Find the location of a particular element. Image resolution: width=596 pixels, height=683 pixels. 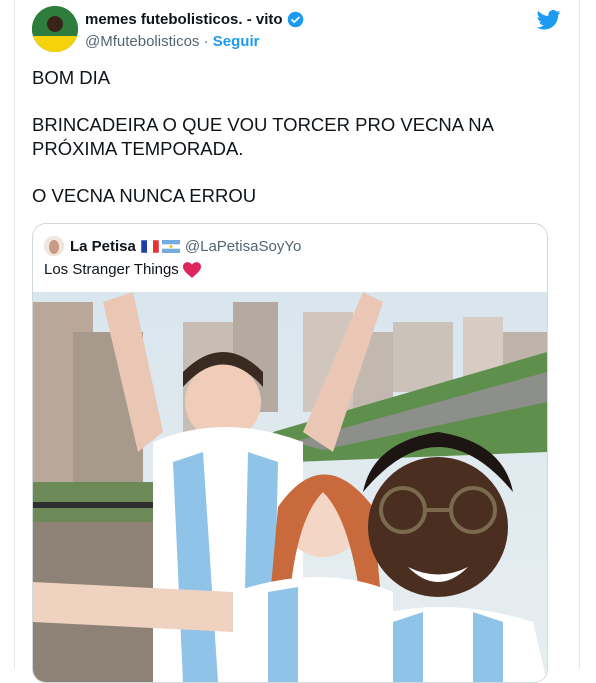

argentina-flag-icon is located at coordinates (170, 246).